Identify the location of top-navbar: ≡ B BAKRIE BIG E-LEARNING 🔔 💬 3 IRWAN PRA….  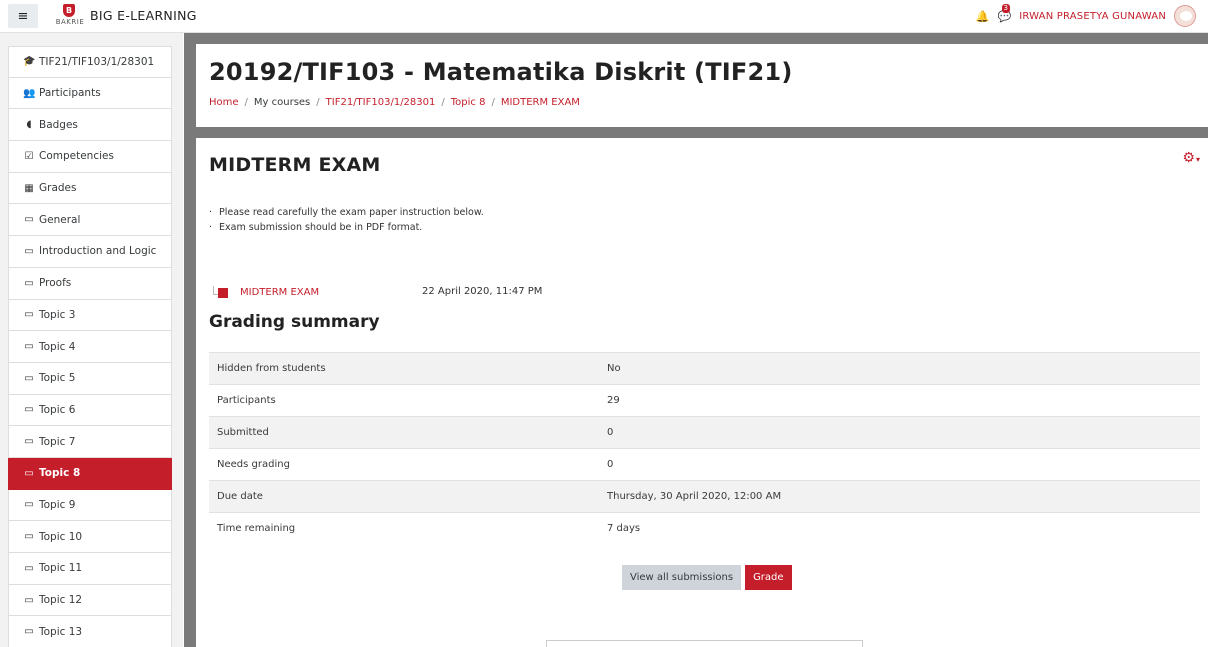
(604, 16).